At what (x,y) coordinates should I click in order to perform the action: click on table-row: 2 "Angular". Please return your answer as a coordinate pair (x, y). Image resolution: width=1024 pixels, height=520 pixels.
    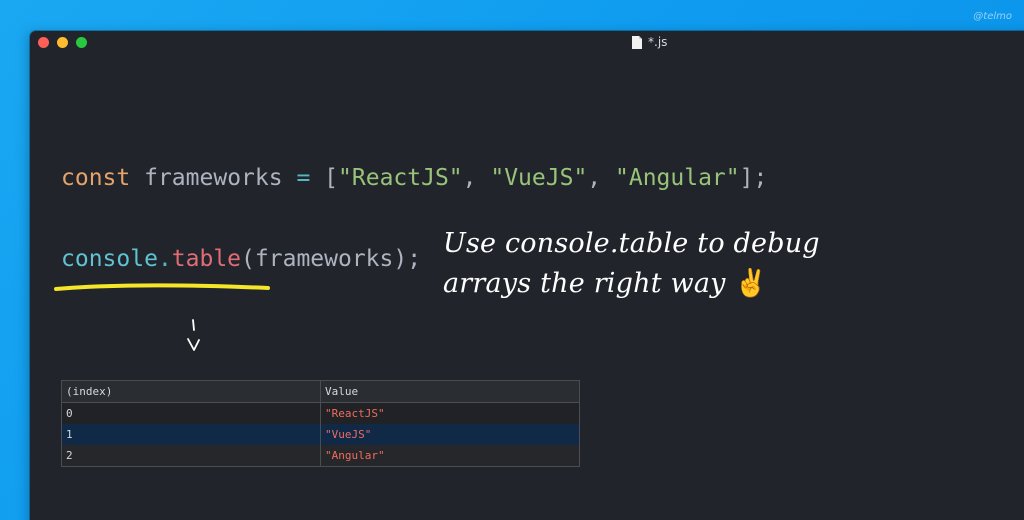
    Looking at the image, I should click on (320, 456).